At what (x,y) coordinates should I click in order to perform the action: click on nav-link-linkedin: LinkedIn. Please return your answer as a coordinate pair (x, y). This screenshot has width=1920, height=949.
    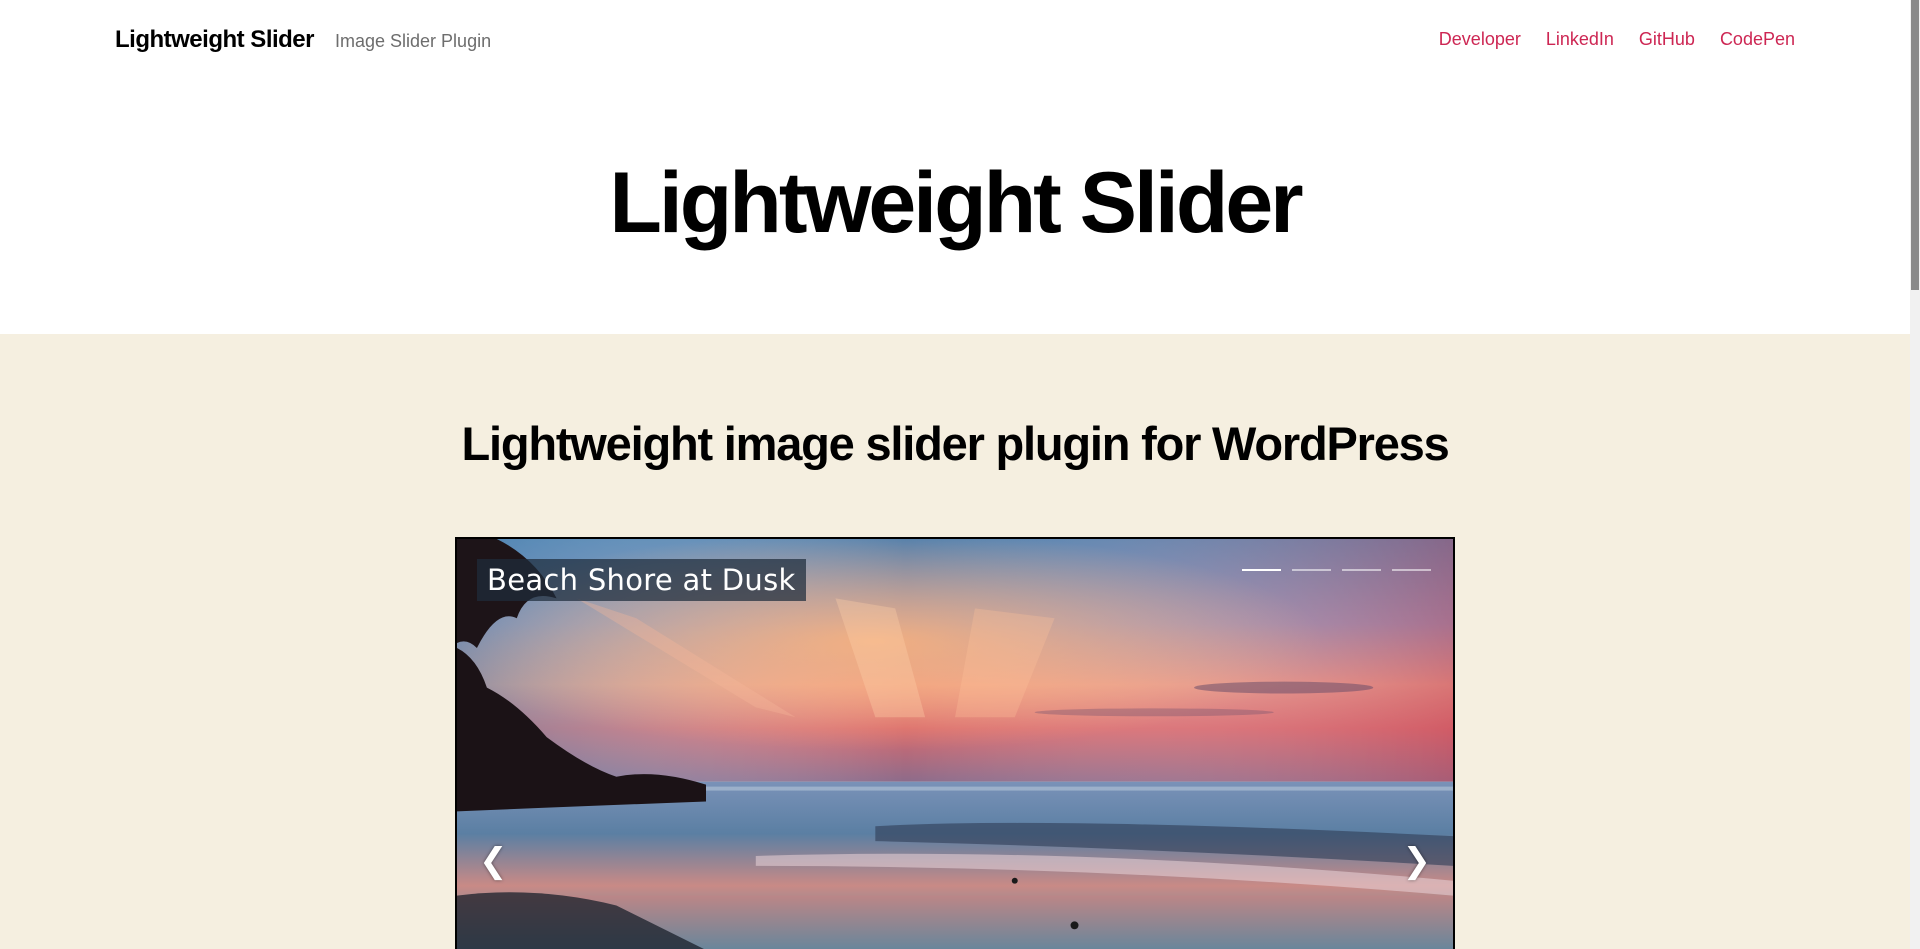
    Looking at the image, I should click on (1580, 39).